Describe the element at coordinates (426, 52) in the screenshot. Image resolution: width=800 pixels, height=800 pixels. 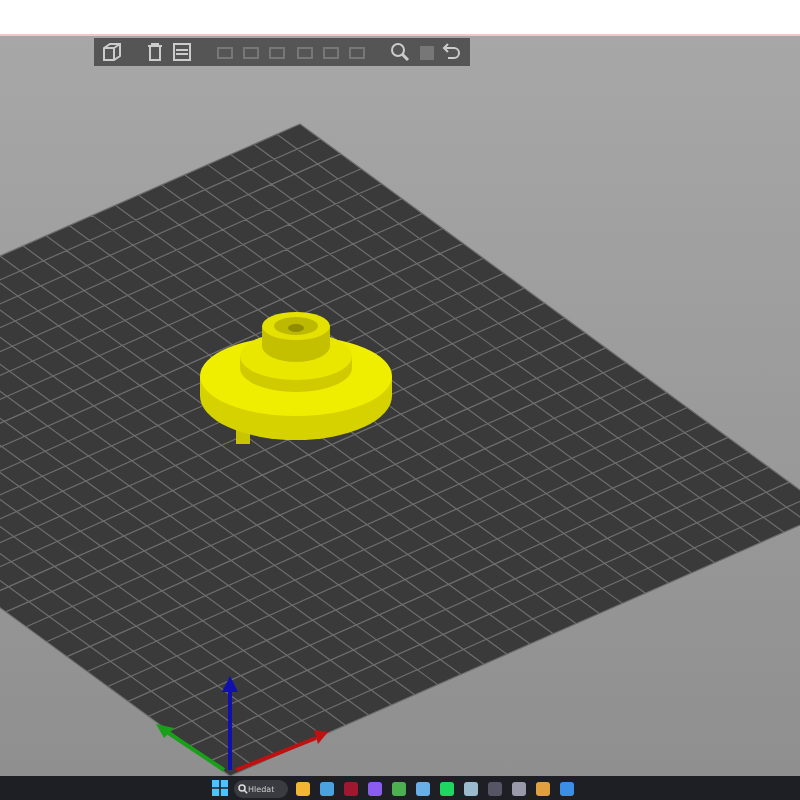
I see `square-icon` at that location.